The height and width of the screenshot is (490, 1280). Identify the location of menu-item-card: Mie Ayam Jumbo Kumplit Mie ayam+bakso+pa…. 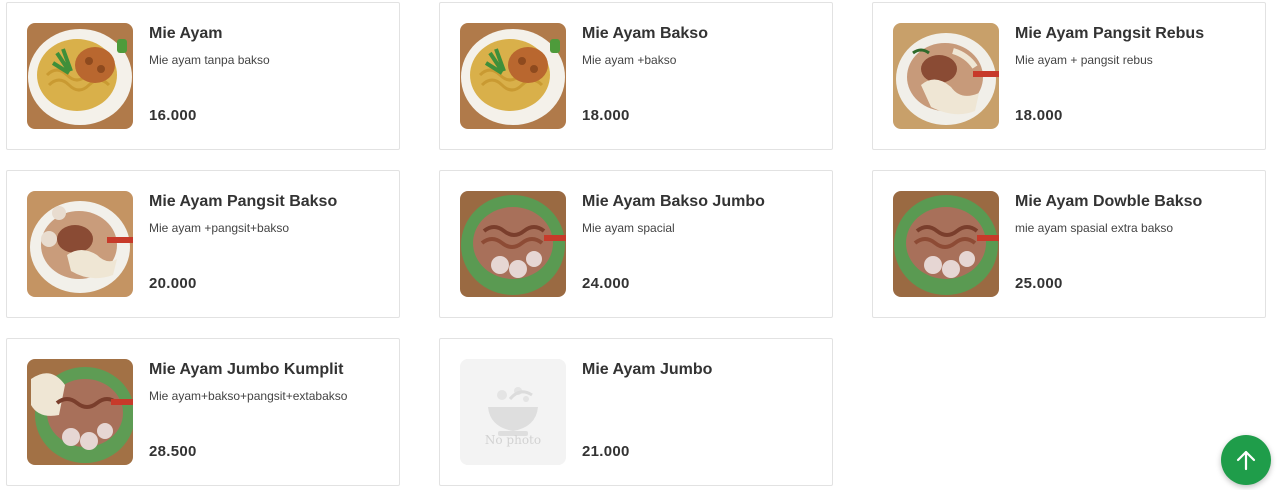
(203, 412).